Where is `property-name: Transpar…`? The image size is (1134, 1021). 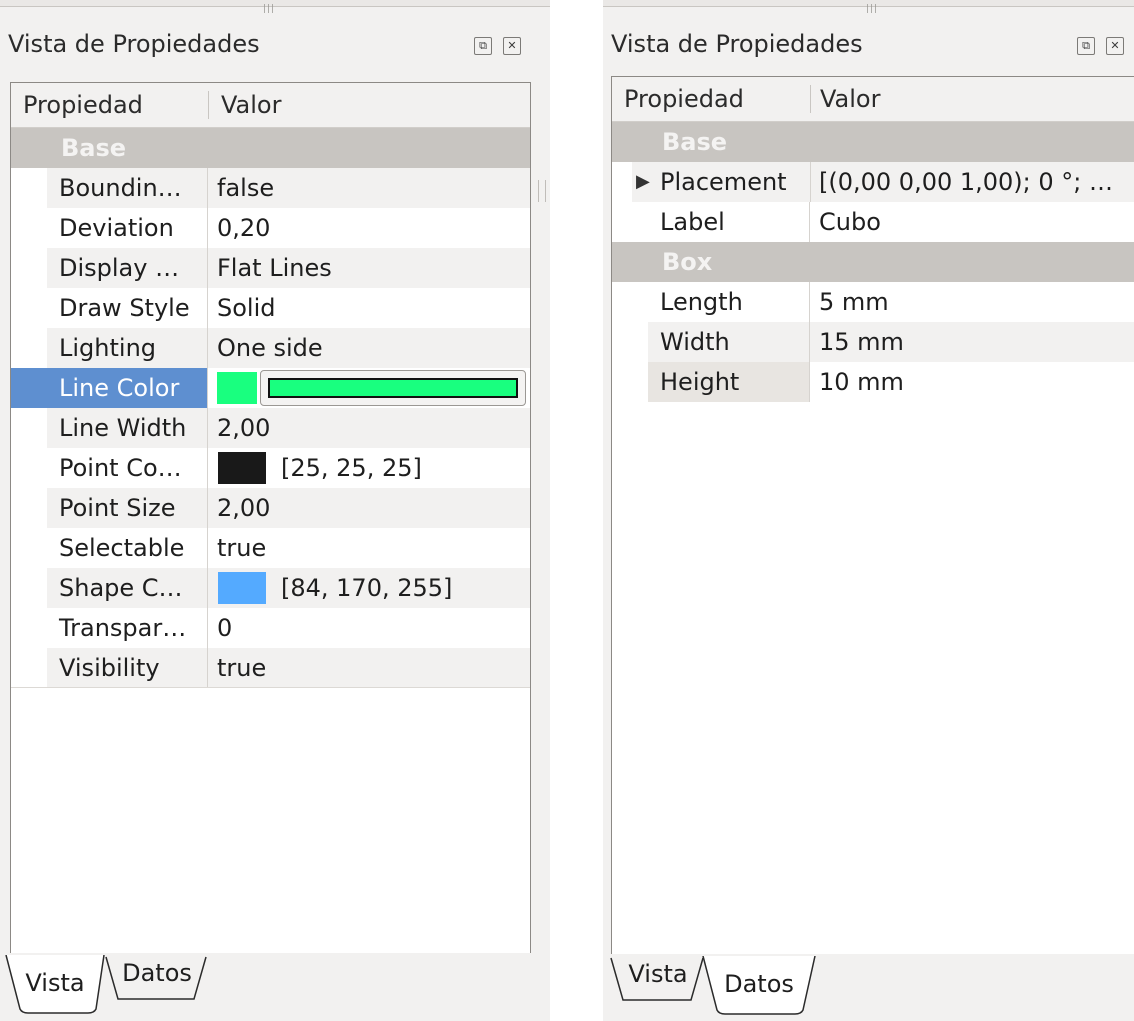 property-name: Transpar… is located at coordinates (127, 628).